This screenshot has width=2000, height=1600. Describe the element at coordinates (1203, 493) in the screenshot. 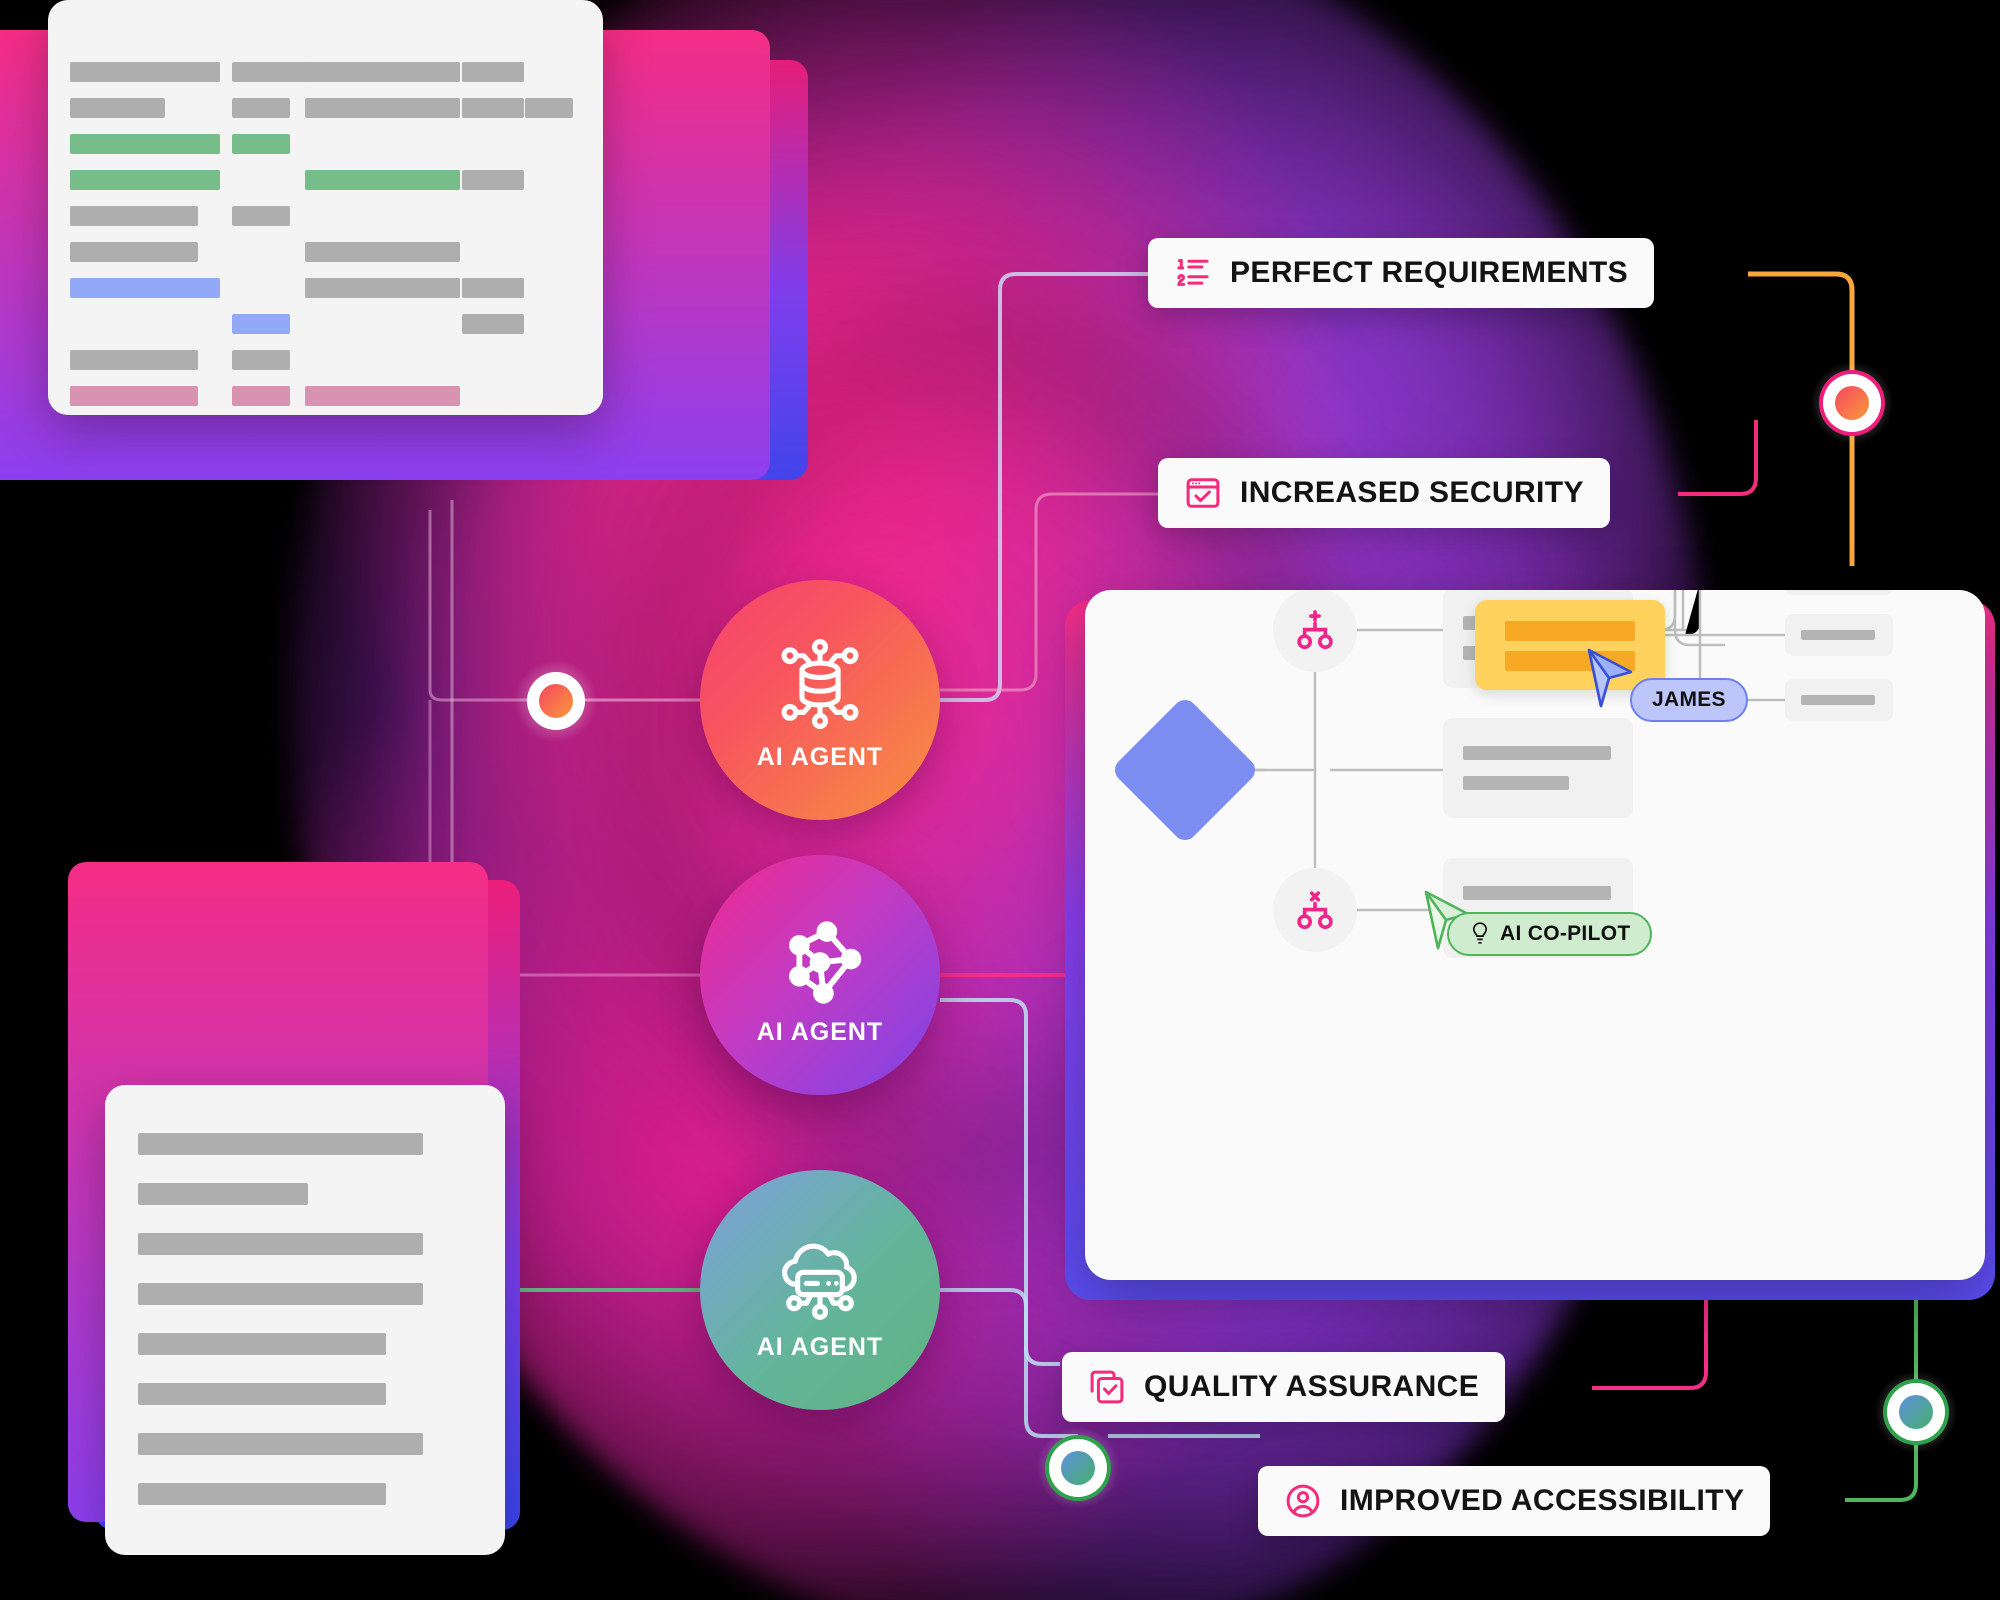

I see `browser-check-icon` at that location.